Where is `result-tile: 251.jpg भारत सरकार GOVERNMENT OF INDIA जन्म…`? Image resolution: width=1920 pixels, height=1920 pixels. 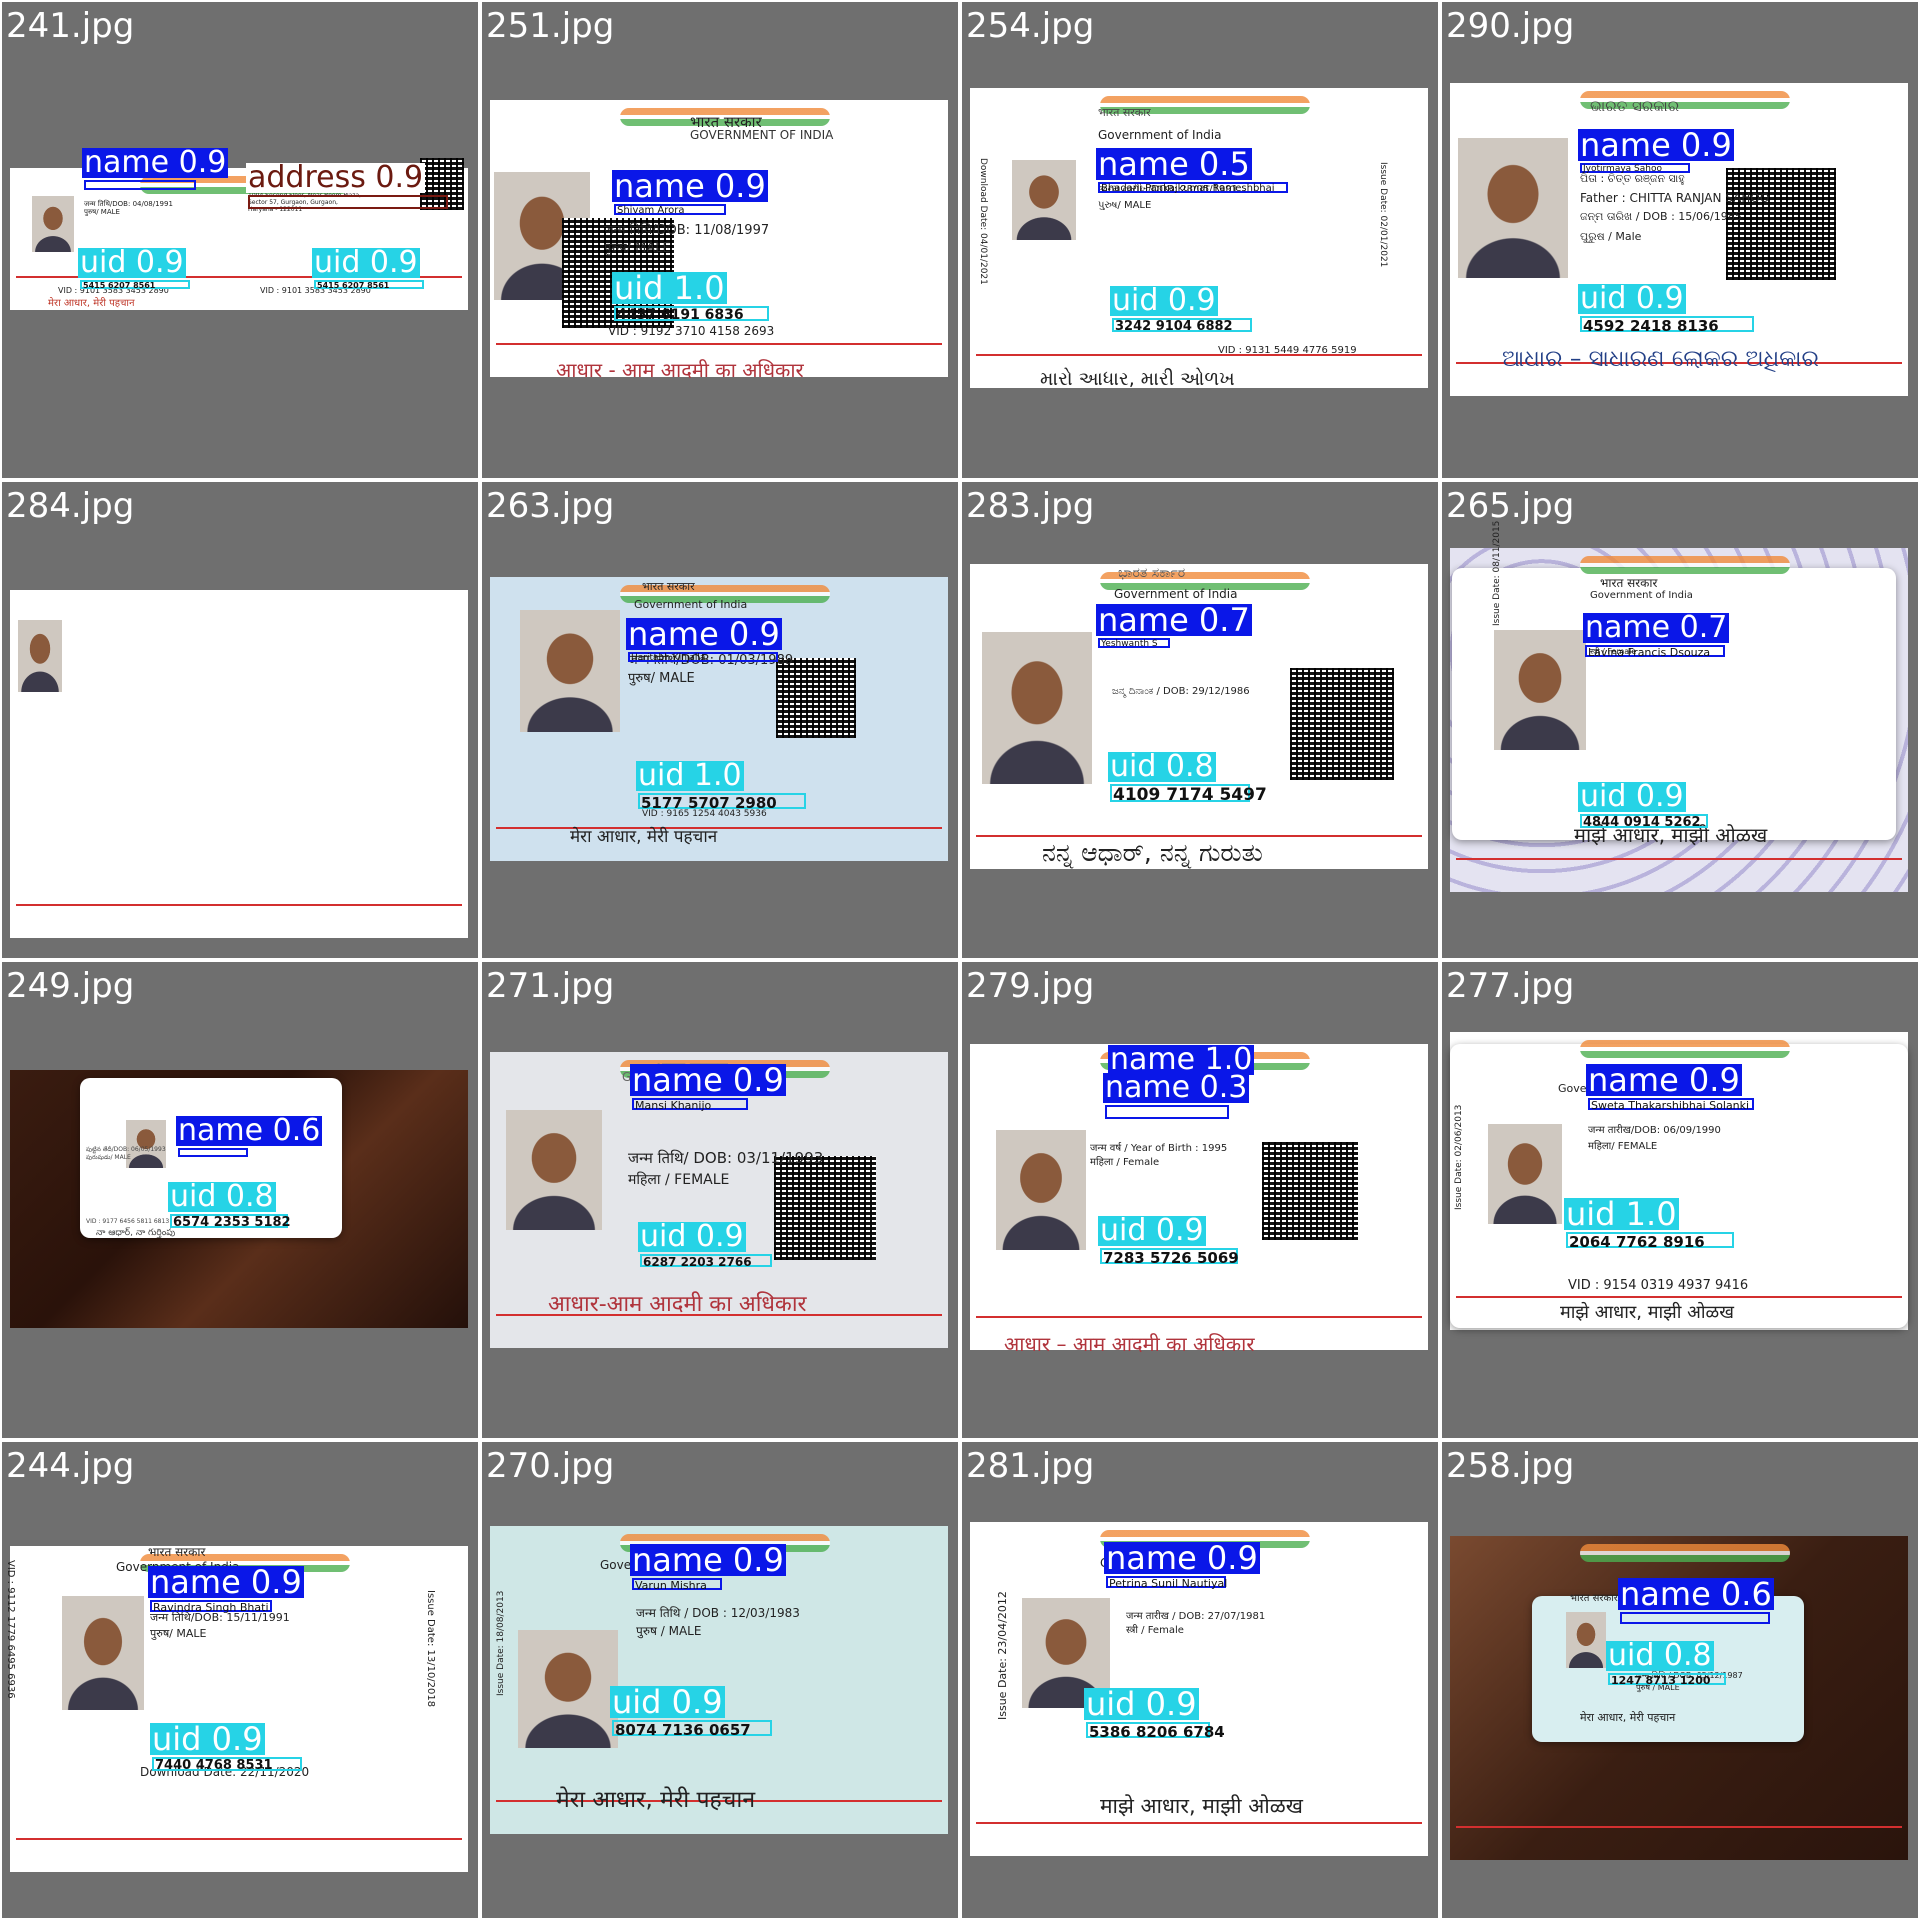 result-tile: 251.jpg भारत सरकार GOVERNMENT OF INDIA जन्म… is located at coordinates (720, 240).